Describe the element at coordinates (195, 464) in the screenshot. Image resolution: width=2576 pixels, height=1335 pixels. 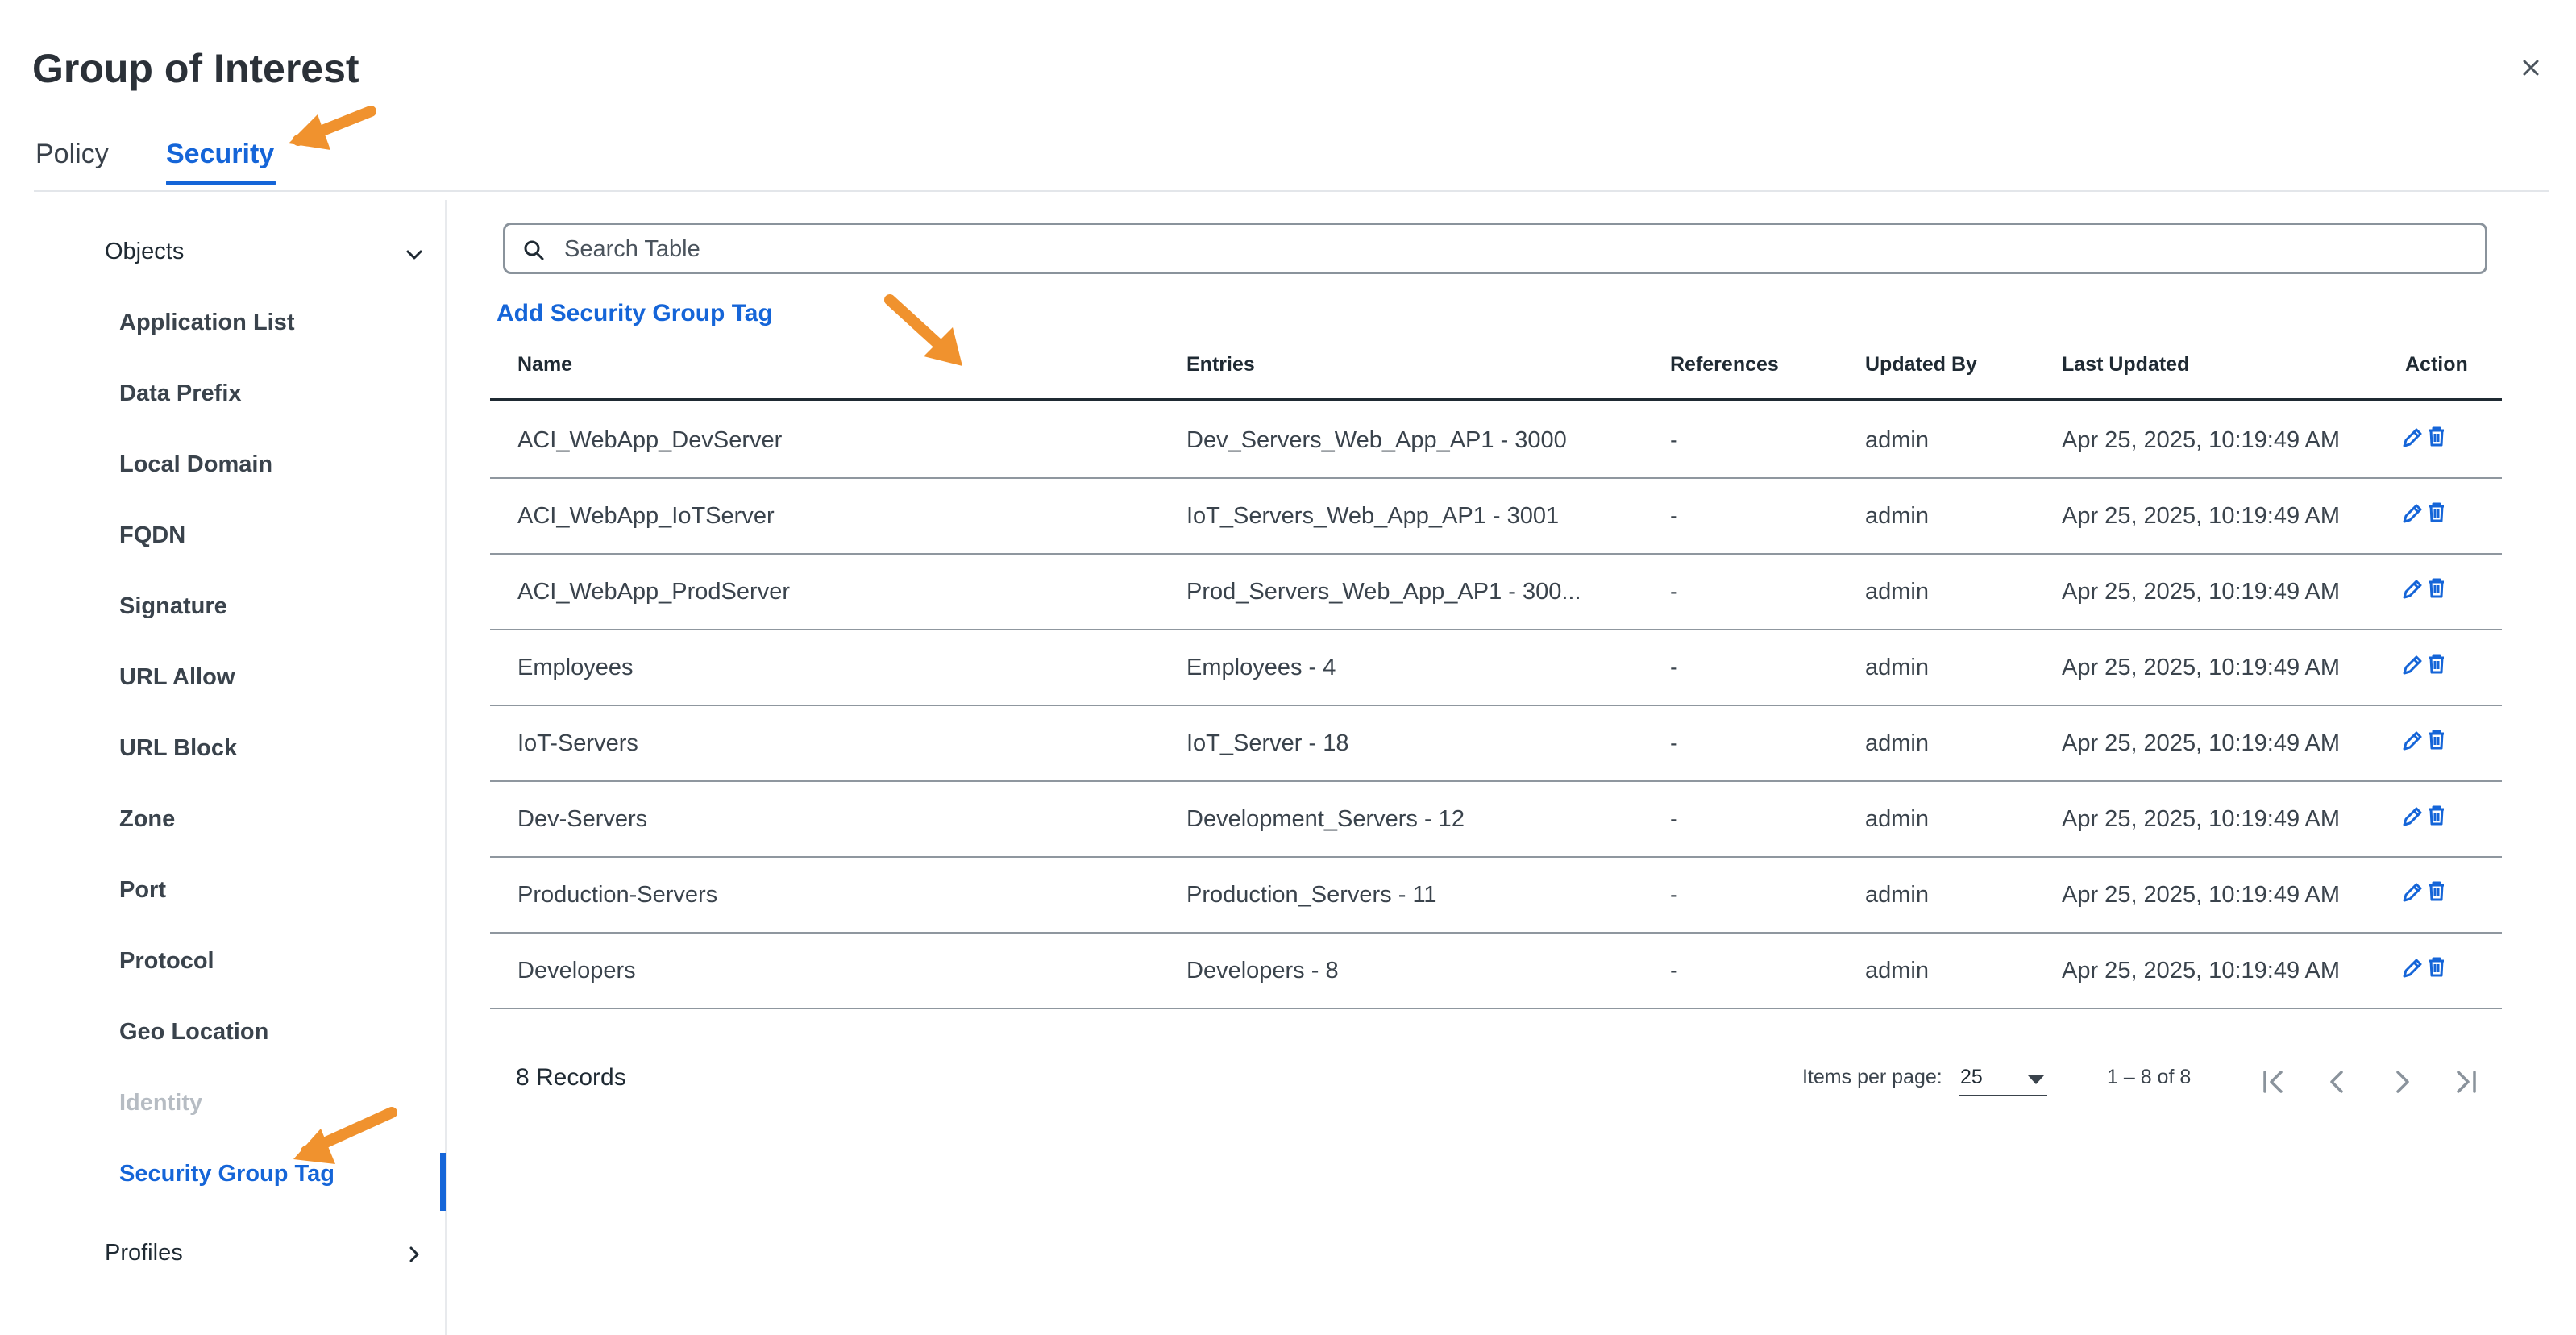
I see `sidebar-item-local-domain: Local Domain` at that location.